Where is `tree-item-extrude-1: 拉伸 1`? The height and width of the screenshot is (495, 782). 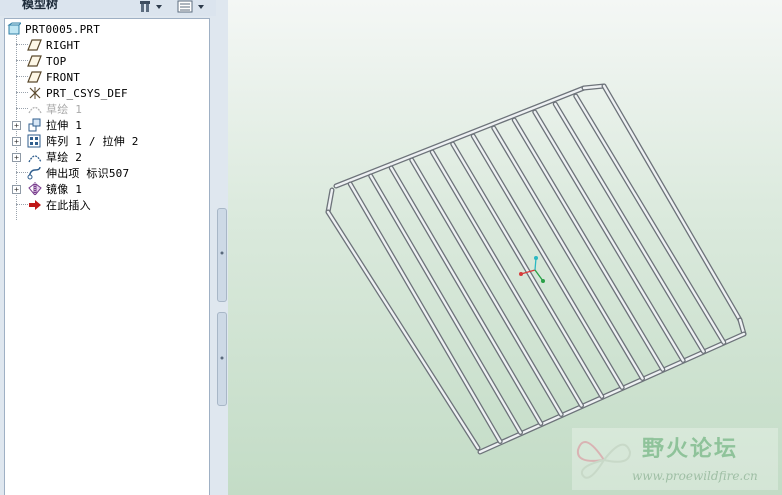 tree-item-extrude-1: 拉伸 1 is located at coordinates (54, 125).